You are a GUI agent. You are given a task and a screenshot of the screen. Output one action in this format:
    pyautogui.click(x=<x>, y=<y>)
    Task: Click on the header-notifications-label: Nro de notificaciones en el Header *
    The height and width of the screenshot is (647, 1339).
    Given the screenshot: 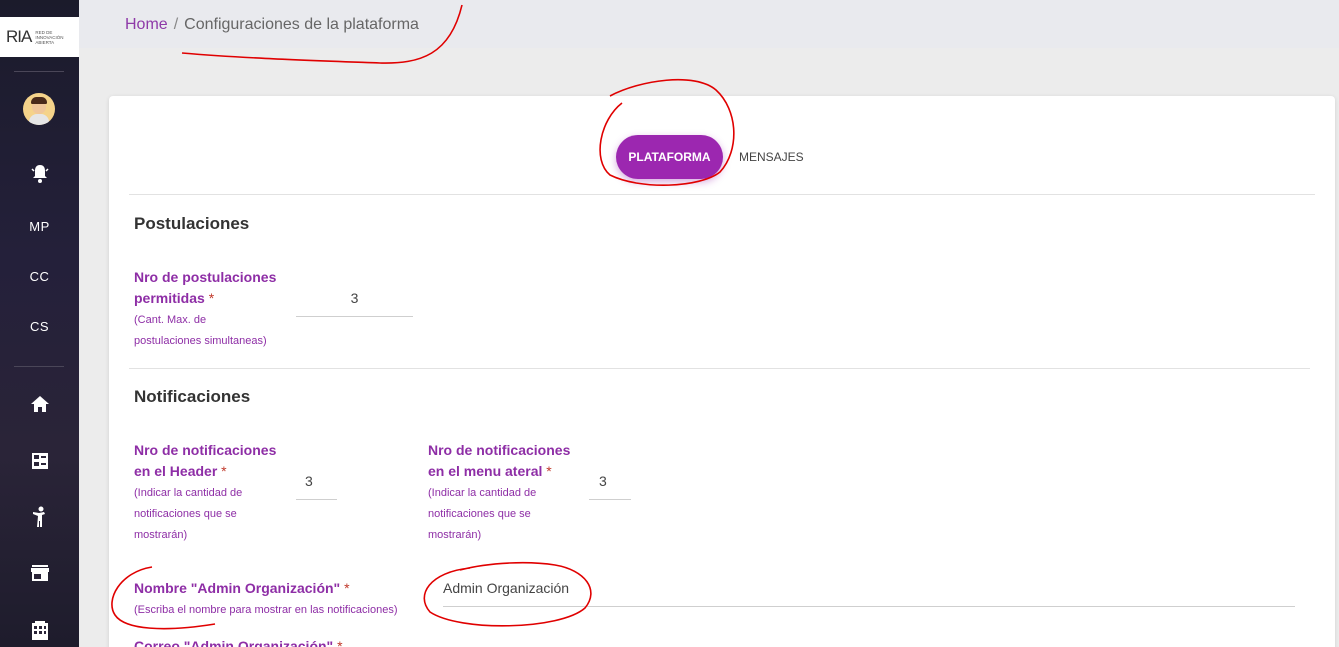 What is the action you would take?
    pyautogui.click(x=205, y=461)
    